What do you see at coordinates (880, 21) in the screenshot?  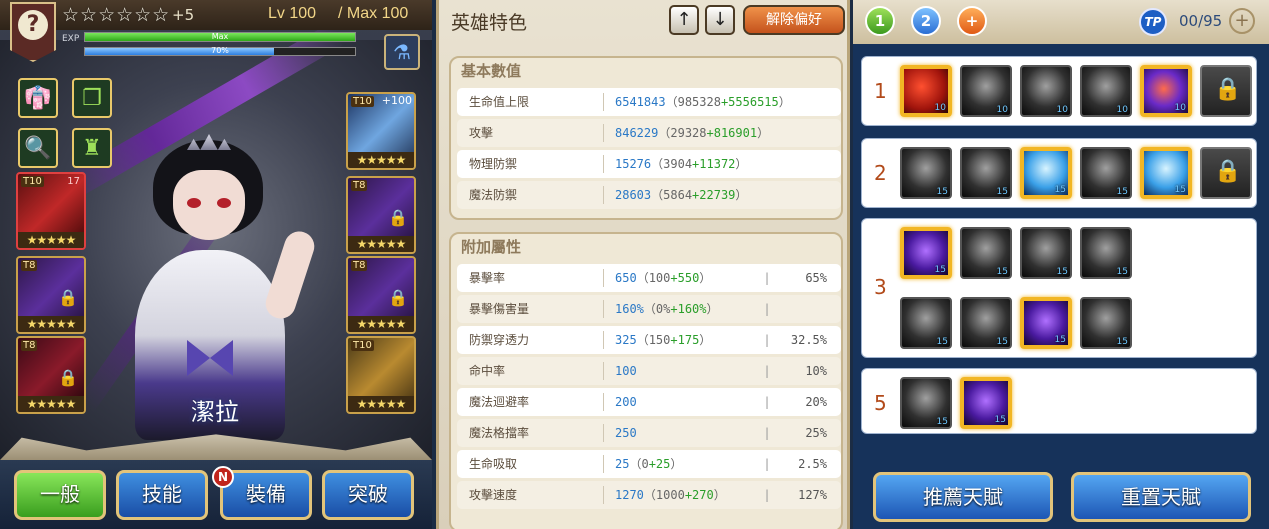 I see `talent-page-1-button: 1` at bounding box center [880, 21].